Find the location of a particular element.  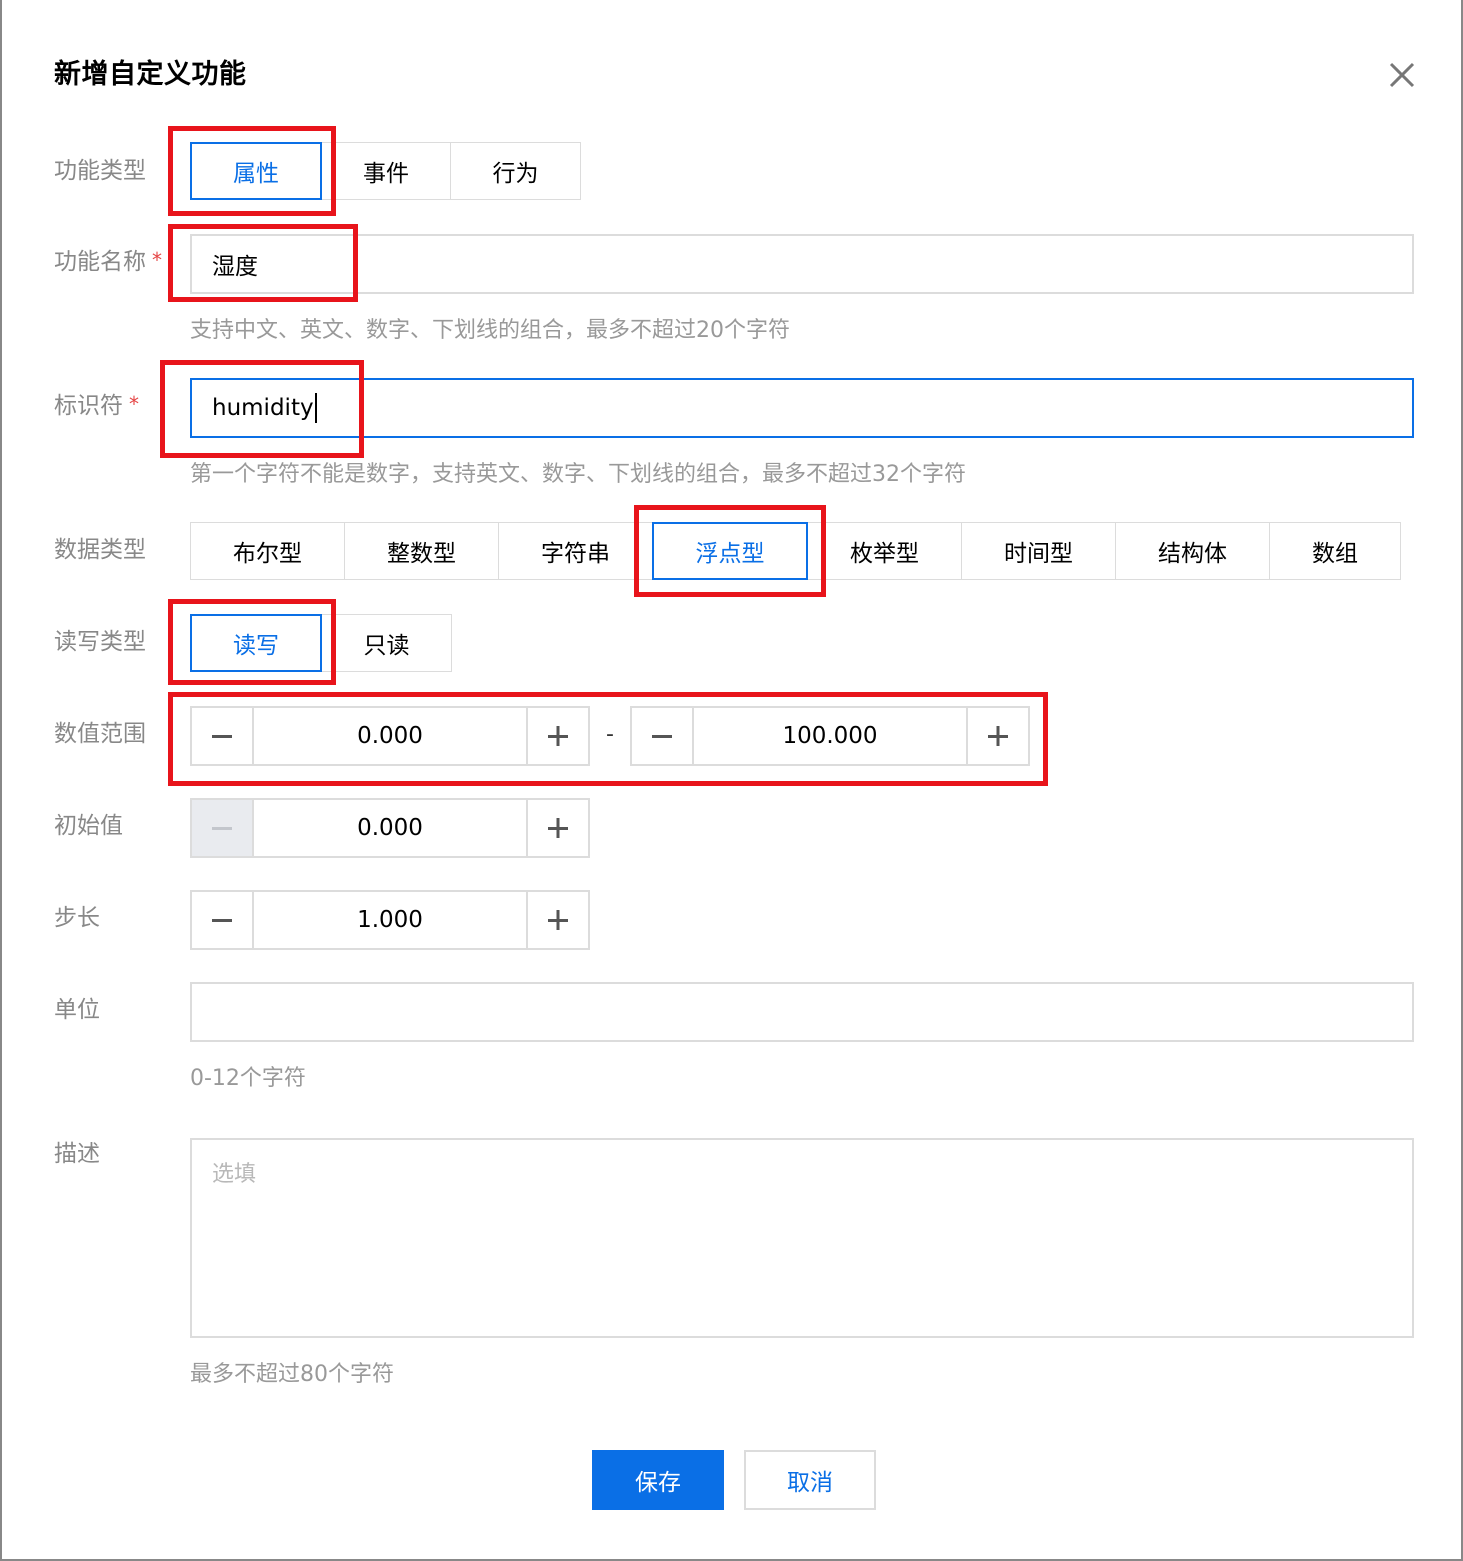

data-type-segmented: 布尔型 整数型 字符串 浮点型 枚举型 时间型 结构体 数组 is located at coordinates (795, 551).